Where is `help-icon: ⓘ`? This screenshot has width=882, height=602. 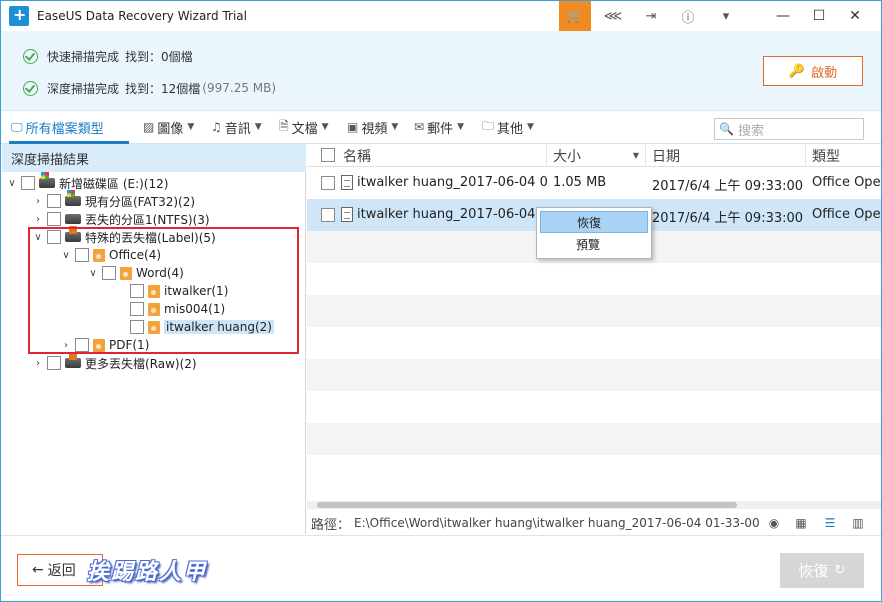
help-icon: ⓘ is located at coordinates (688, 16).